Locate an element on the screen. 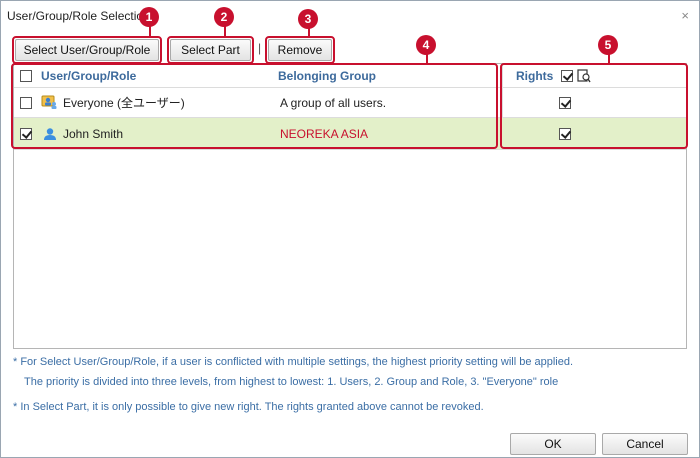 The image size is (700, 458). callout-badge-4: 4 is located at coordinates (426, 45).